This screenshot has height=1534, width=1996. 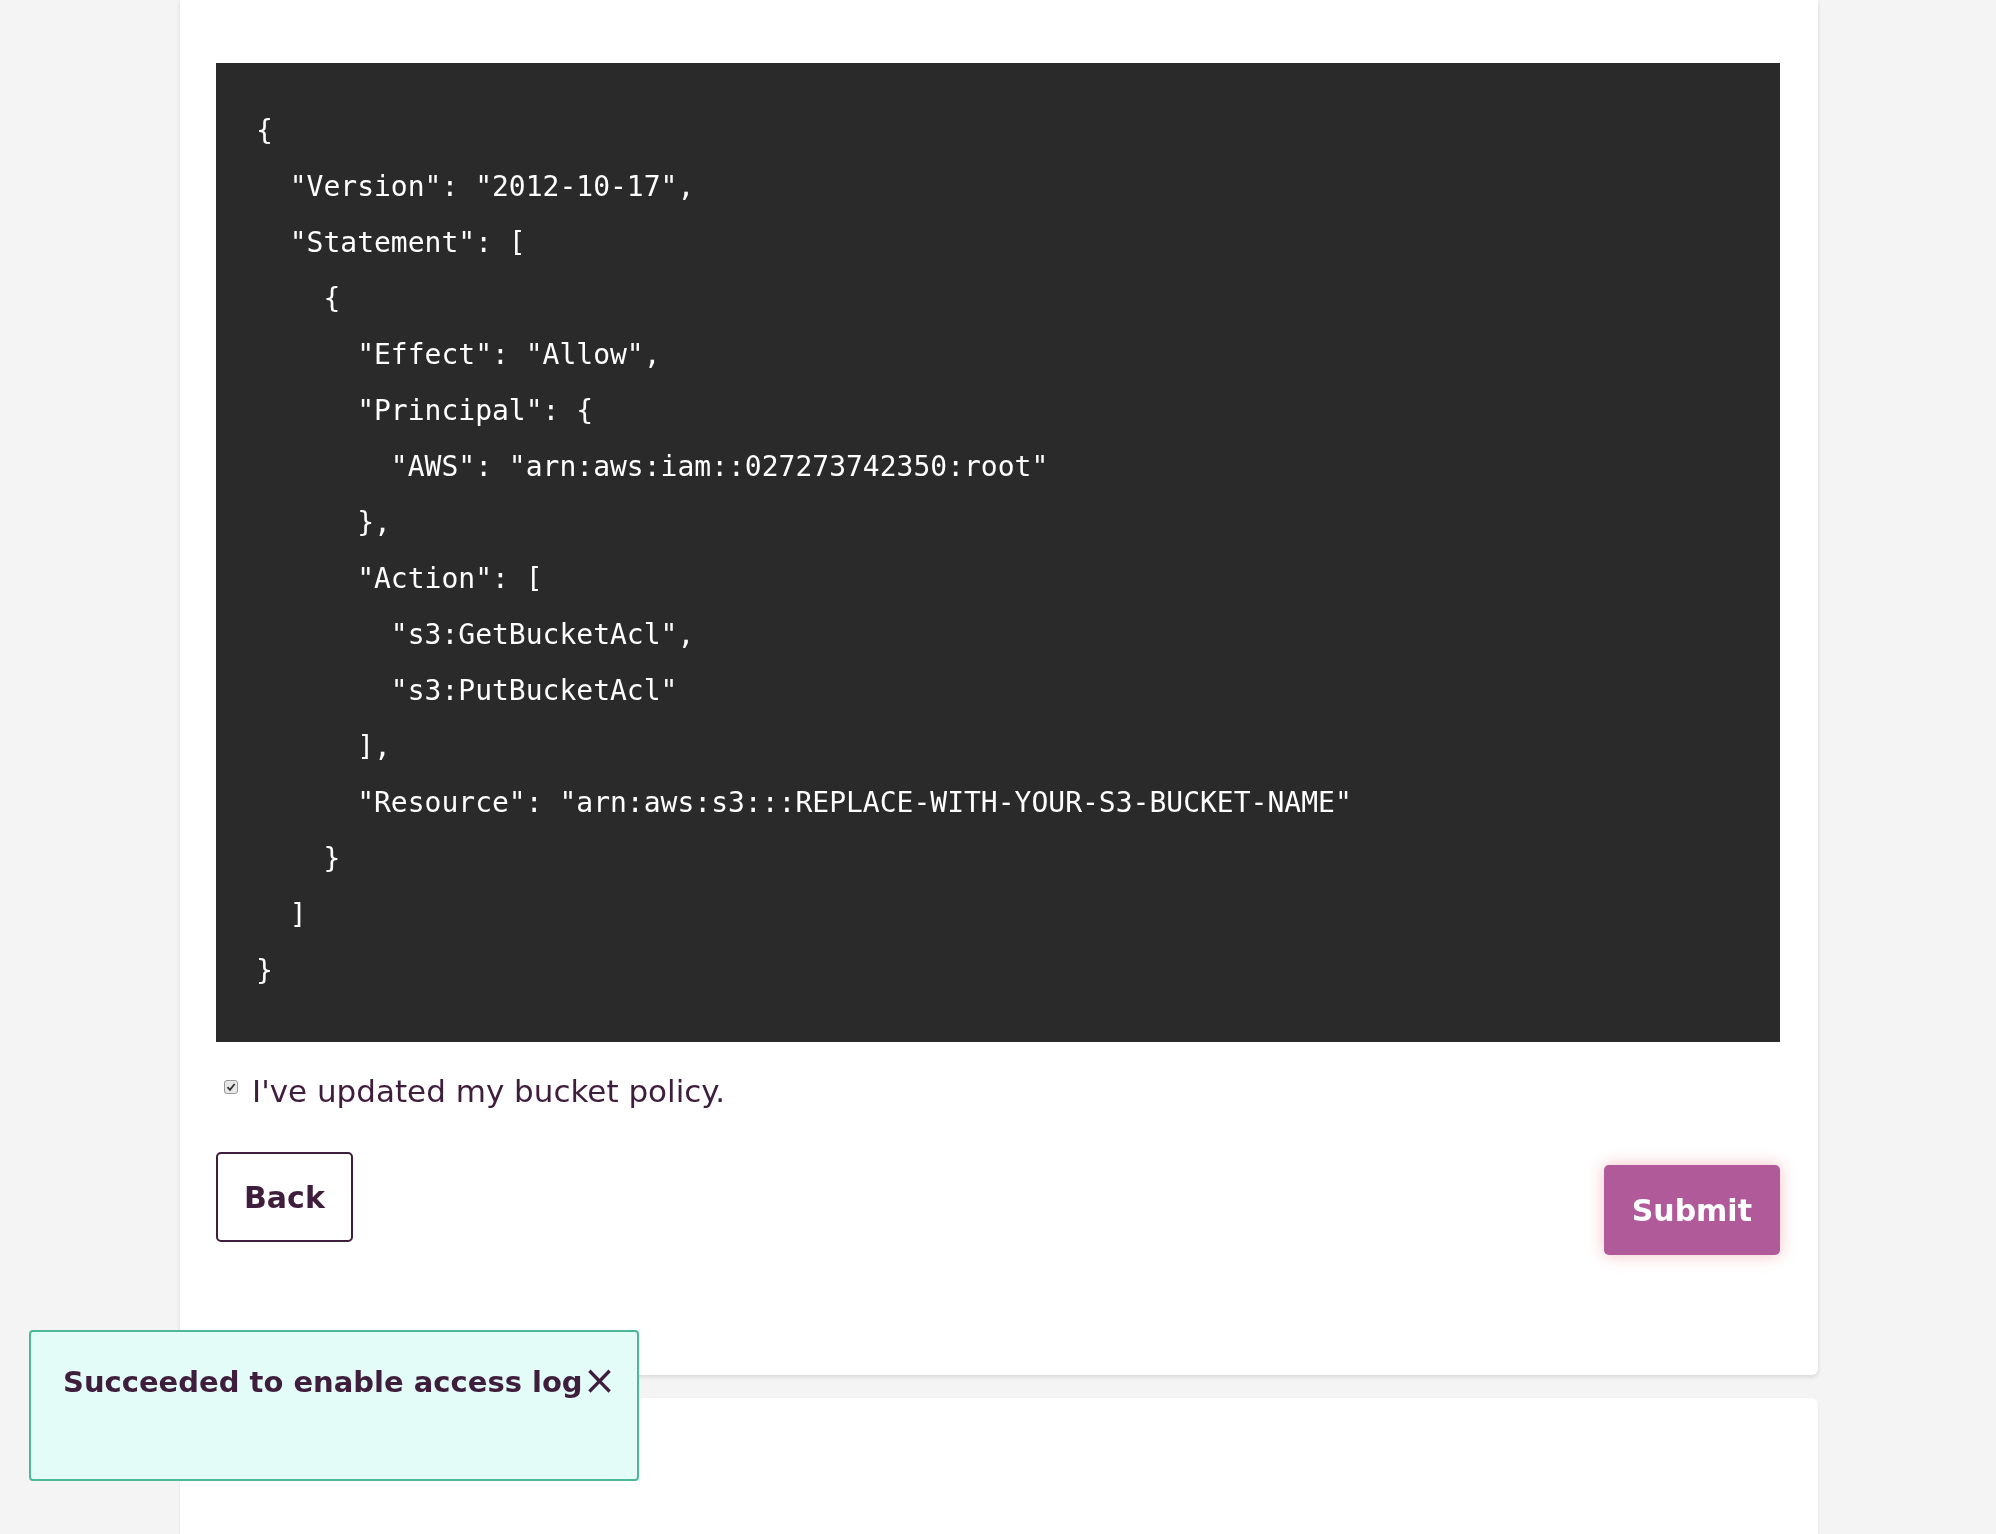 I want to click on code-line: },, so click(x=373, y=523).